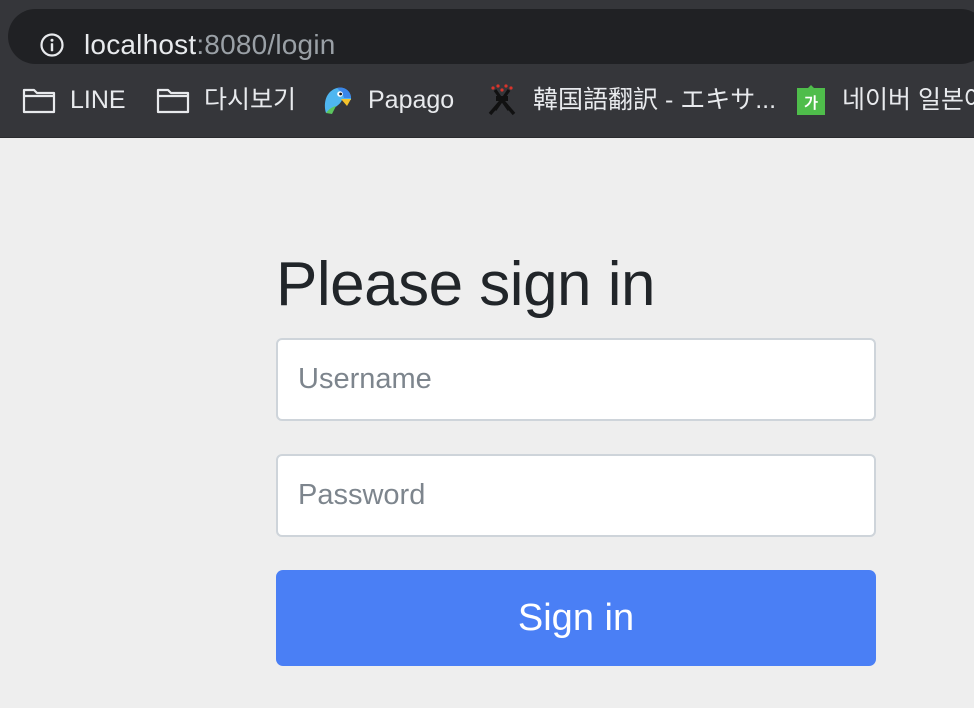 The image size is (974, 708). What do you see at coordinates (576, 618) in the screenshot?
I see `sign-in-button: Sign in` at bounding box center [576, 618].